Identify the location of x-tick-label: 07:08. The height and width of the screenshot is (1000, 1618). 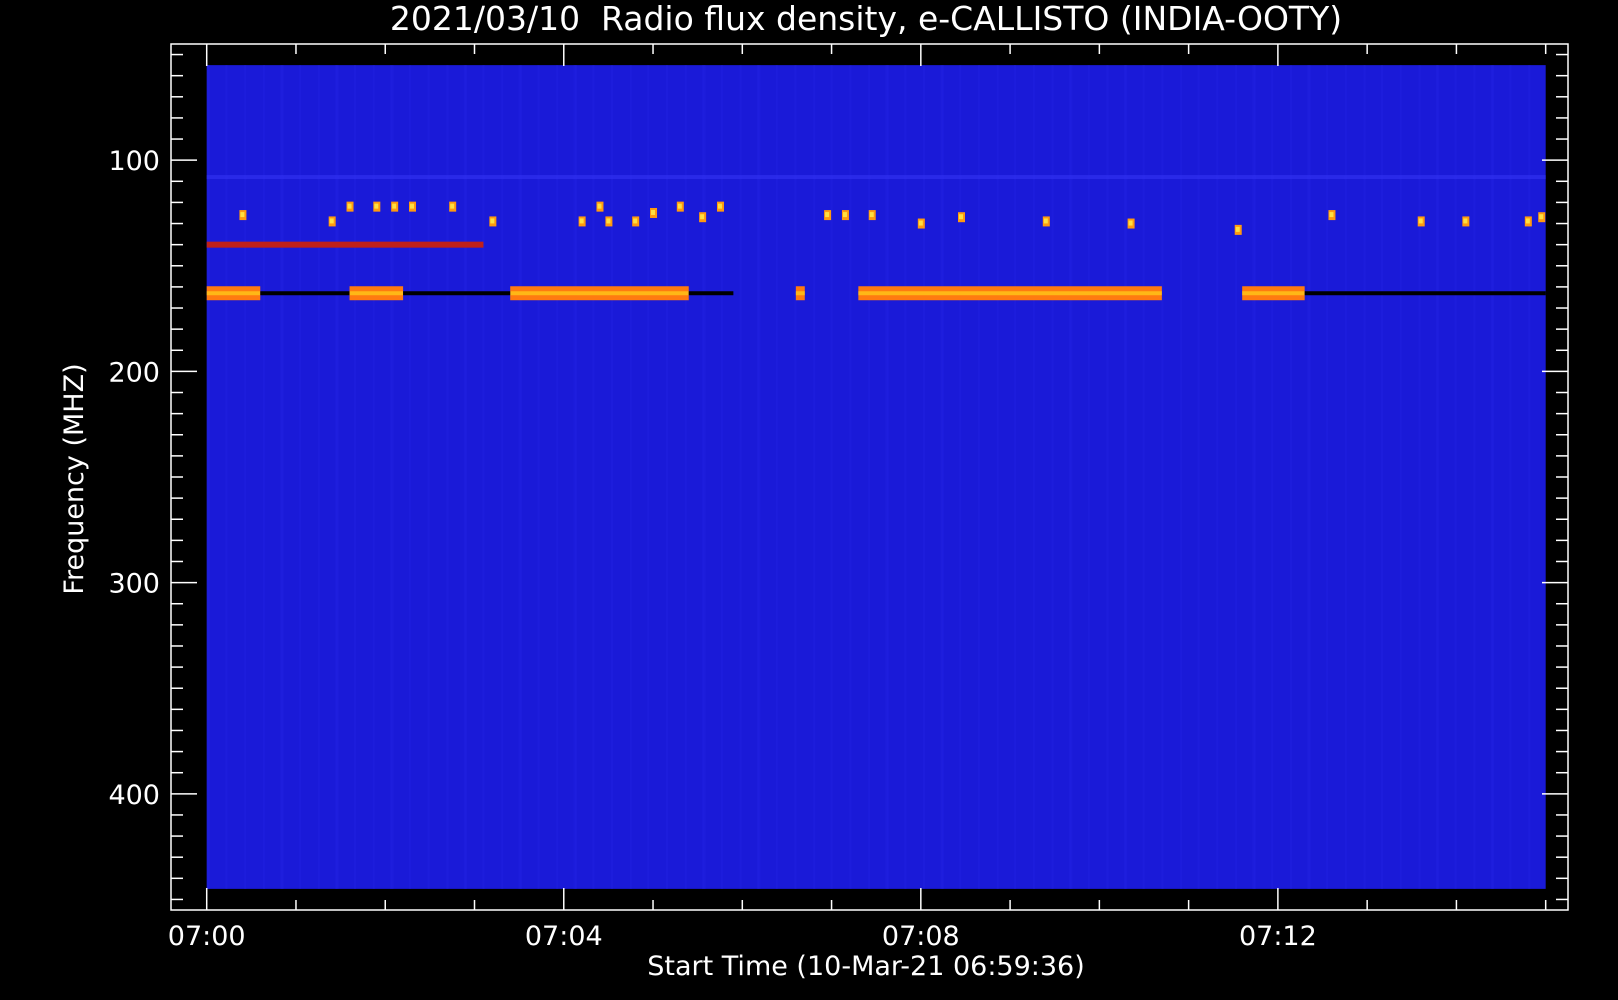
(921, 936).